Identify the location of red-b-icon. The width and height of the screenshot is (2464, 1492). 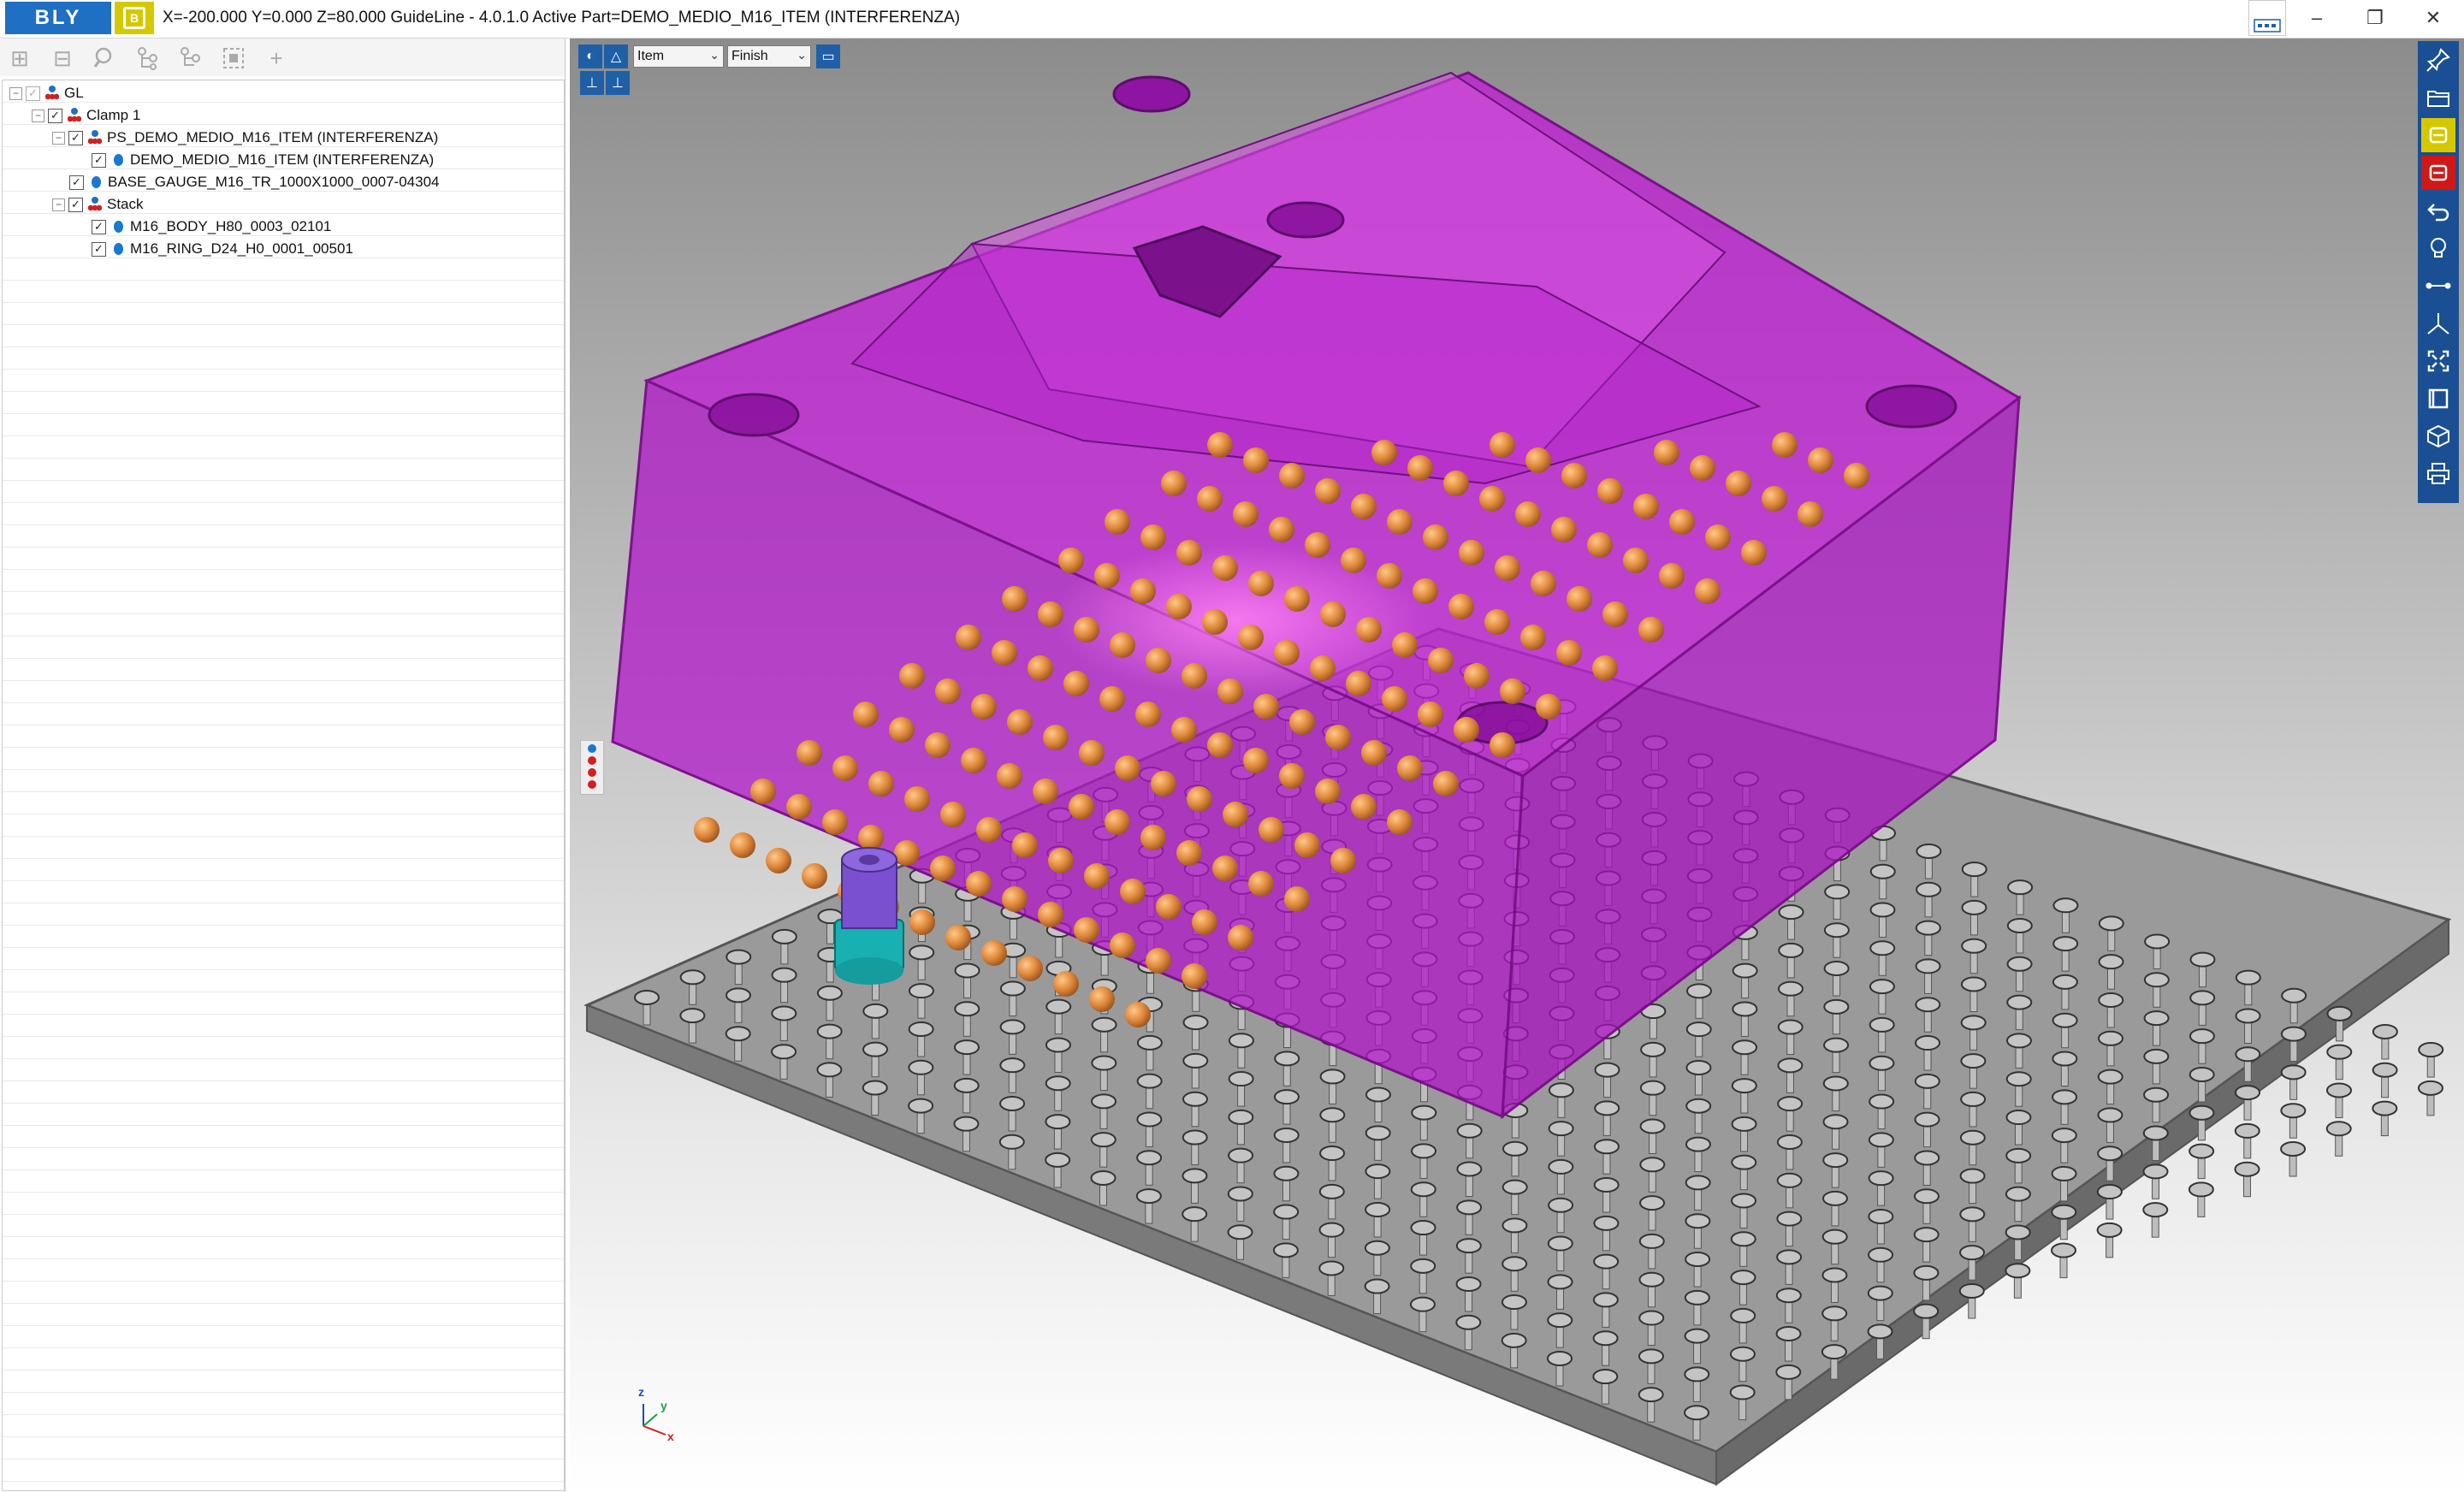
(2438, 173).